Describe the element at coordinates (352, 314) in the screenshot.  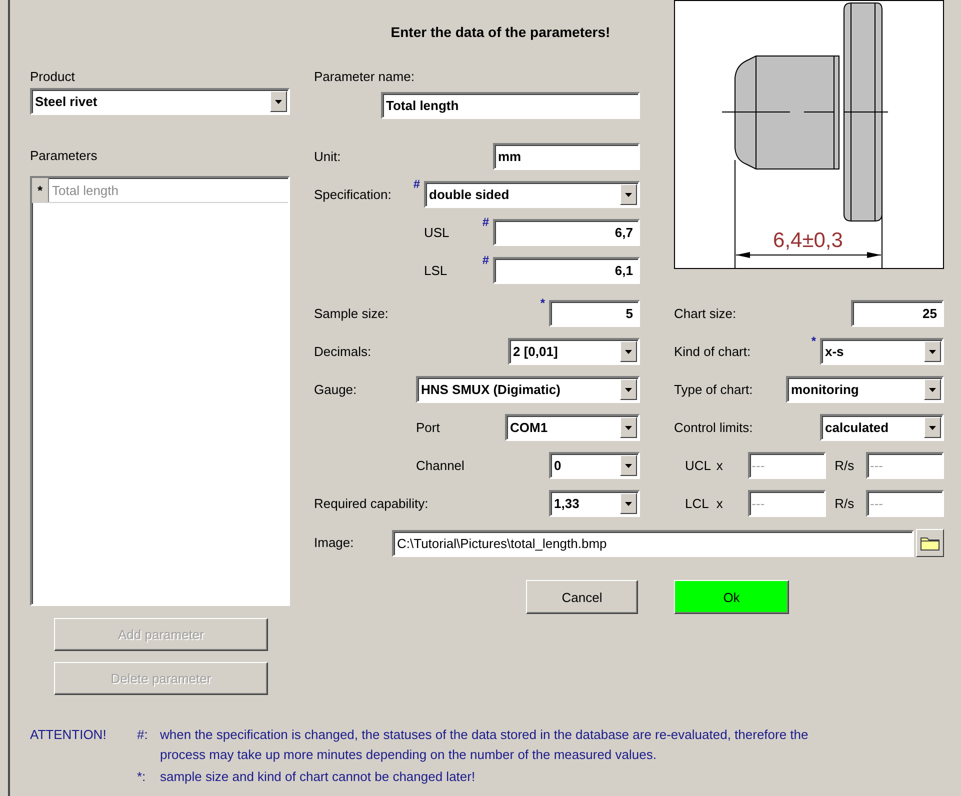
I see `field-label: Sample size:` at that location.